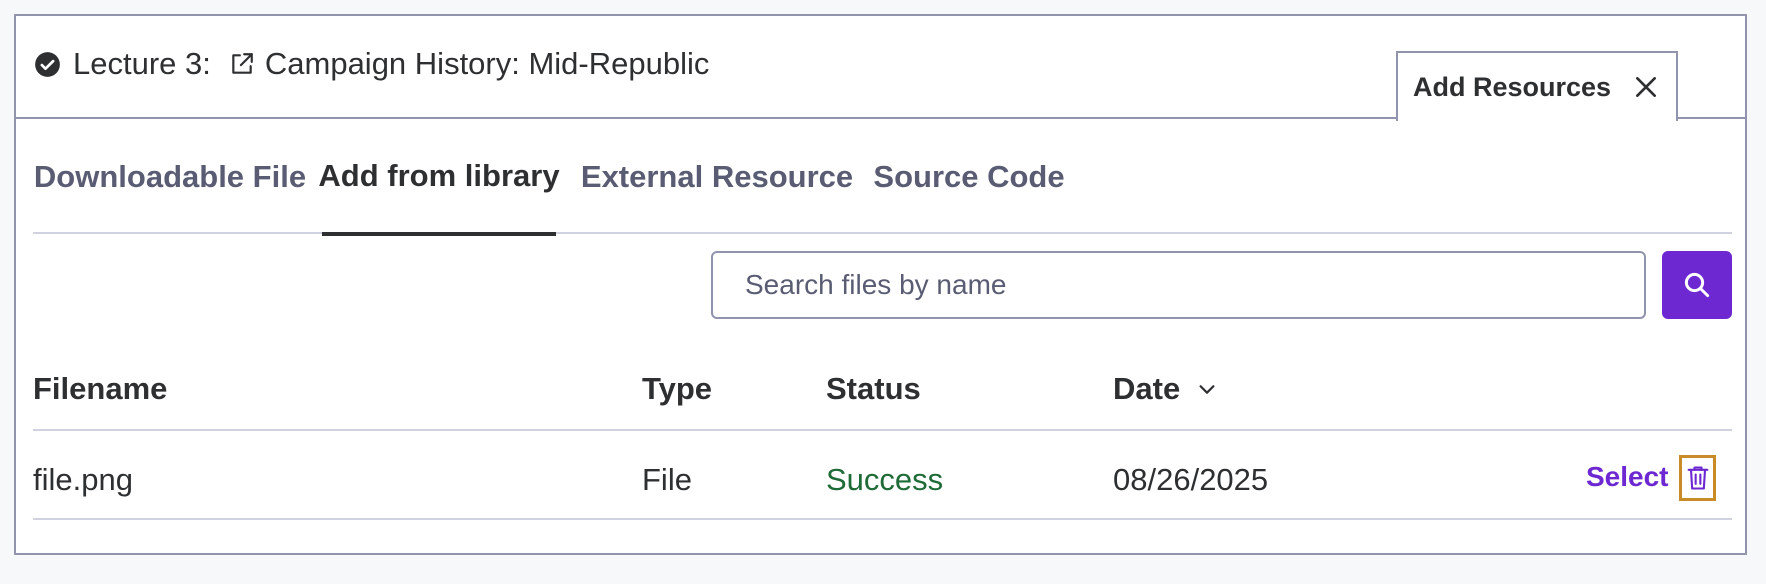 The height and width of the screenshot is (584, 1766). I want to click on check-circle-icon, so click(47, 64).